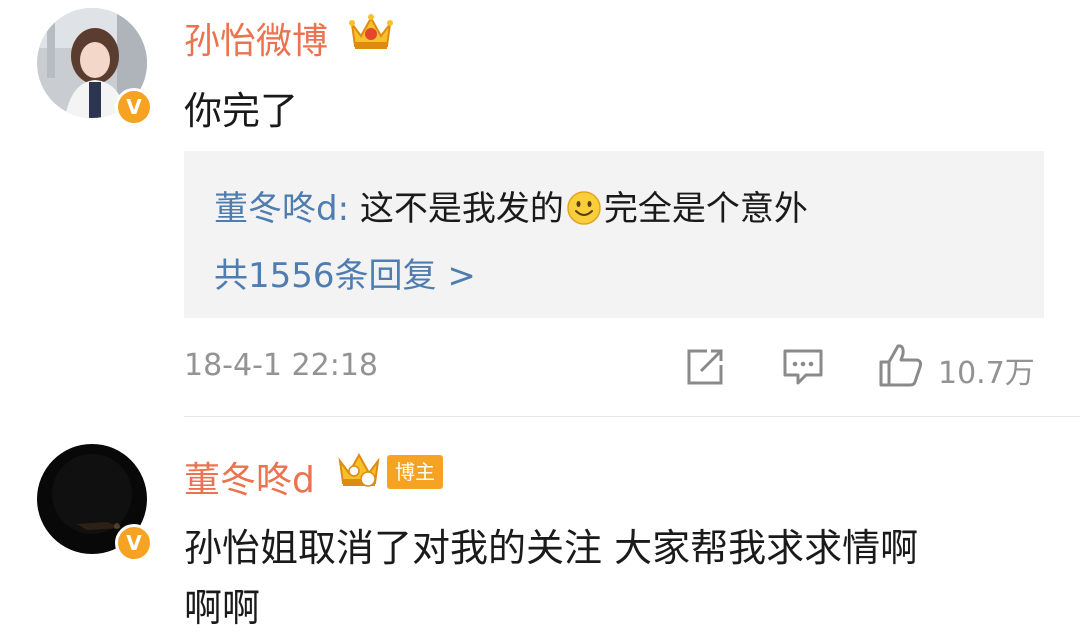 The width and height of the screenshot is (1080, 632). I want to click on reply-line: 董冬咚d: 这不是我发的 完全是个意外, so click(511, 205).